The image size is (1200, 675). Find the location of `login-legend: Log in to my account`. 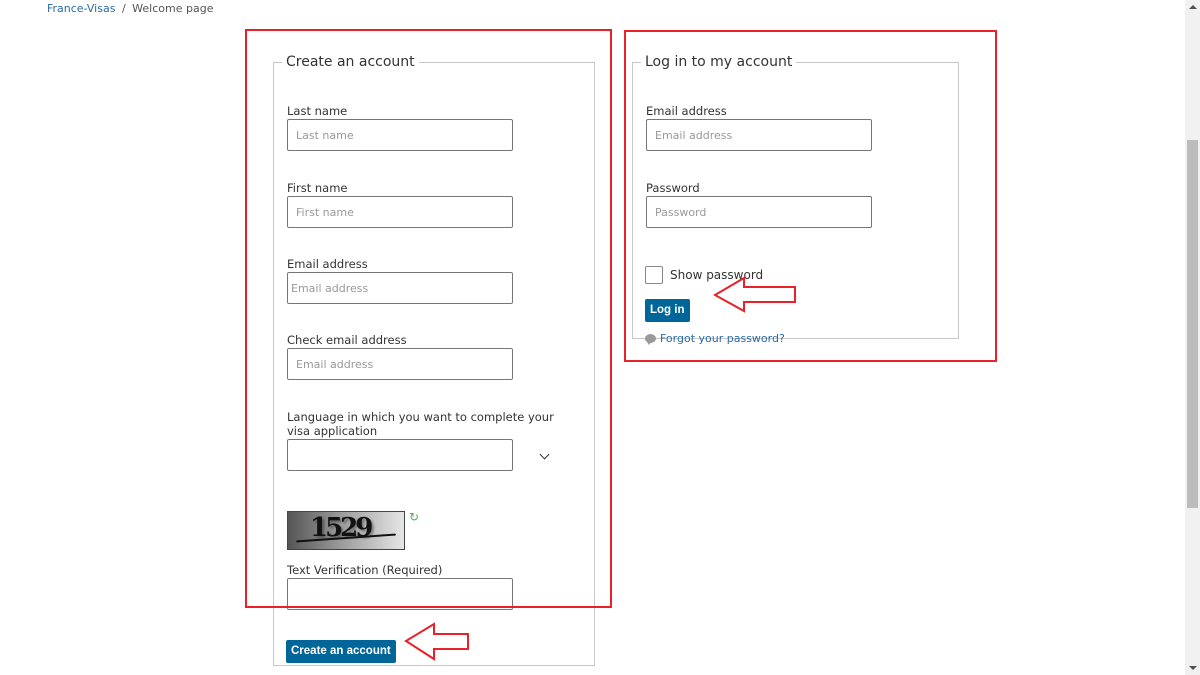

login-legend: Log in to my account is located at coordinates (719, 62).